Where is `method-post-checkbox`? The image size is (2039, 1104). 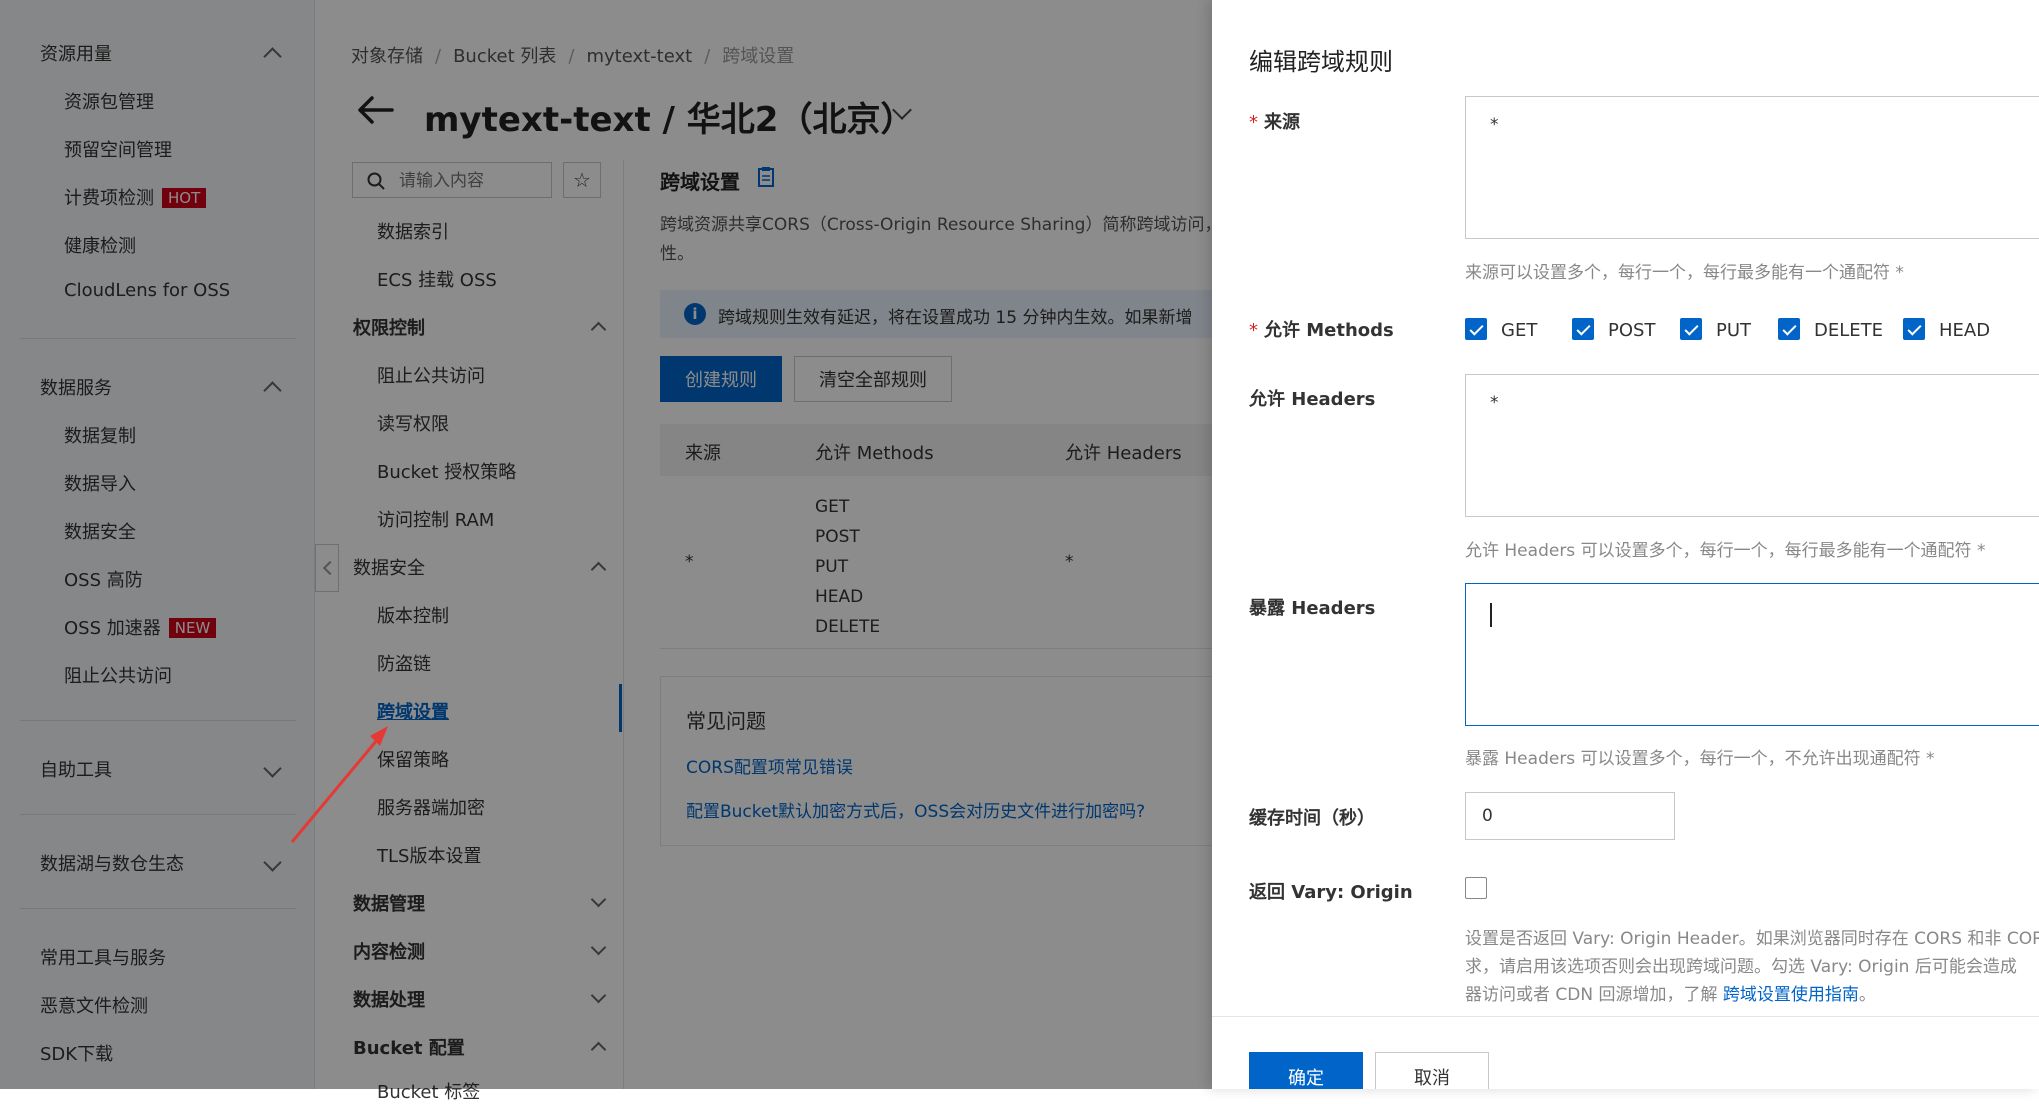 method-post-checkbox is located at coordinates (1583, 329).